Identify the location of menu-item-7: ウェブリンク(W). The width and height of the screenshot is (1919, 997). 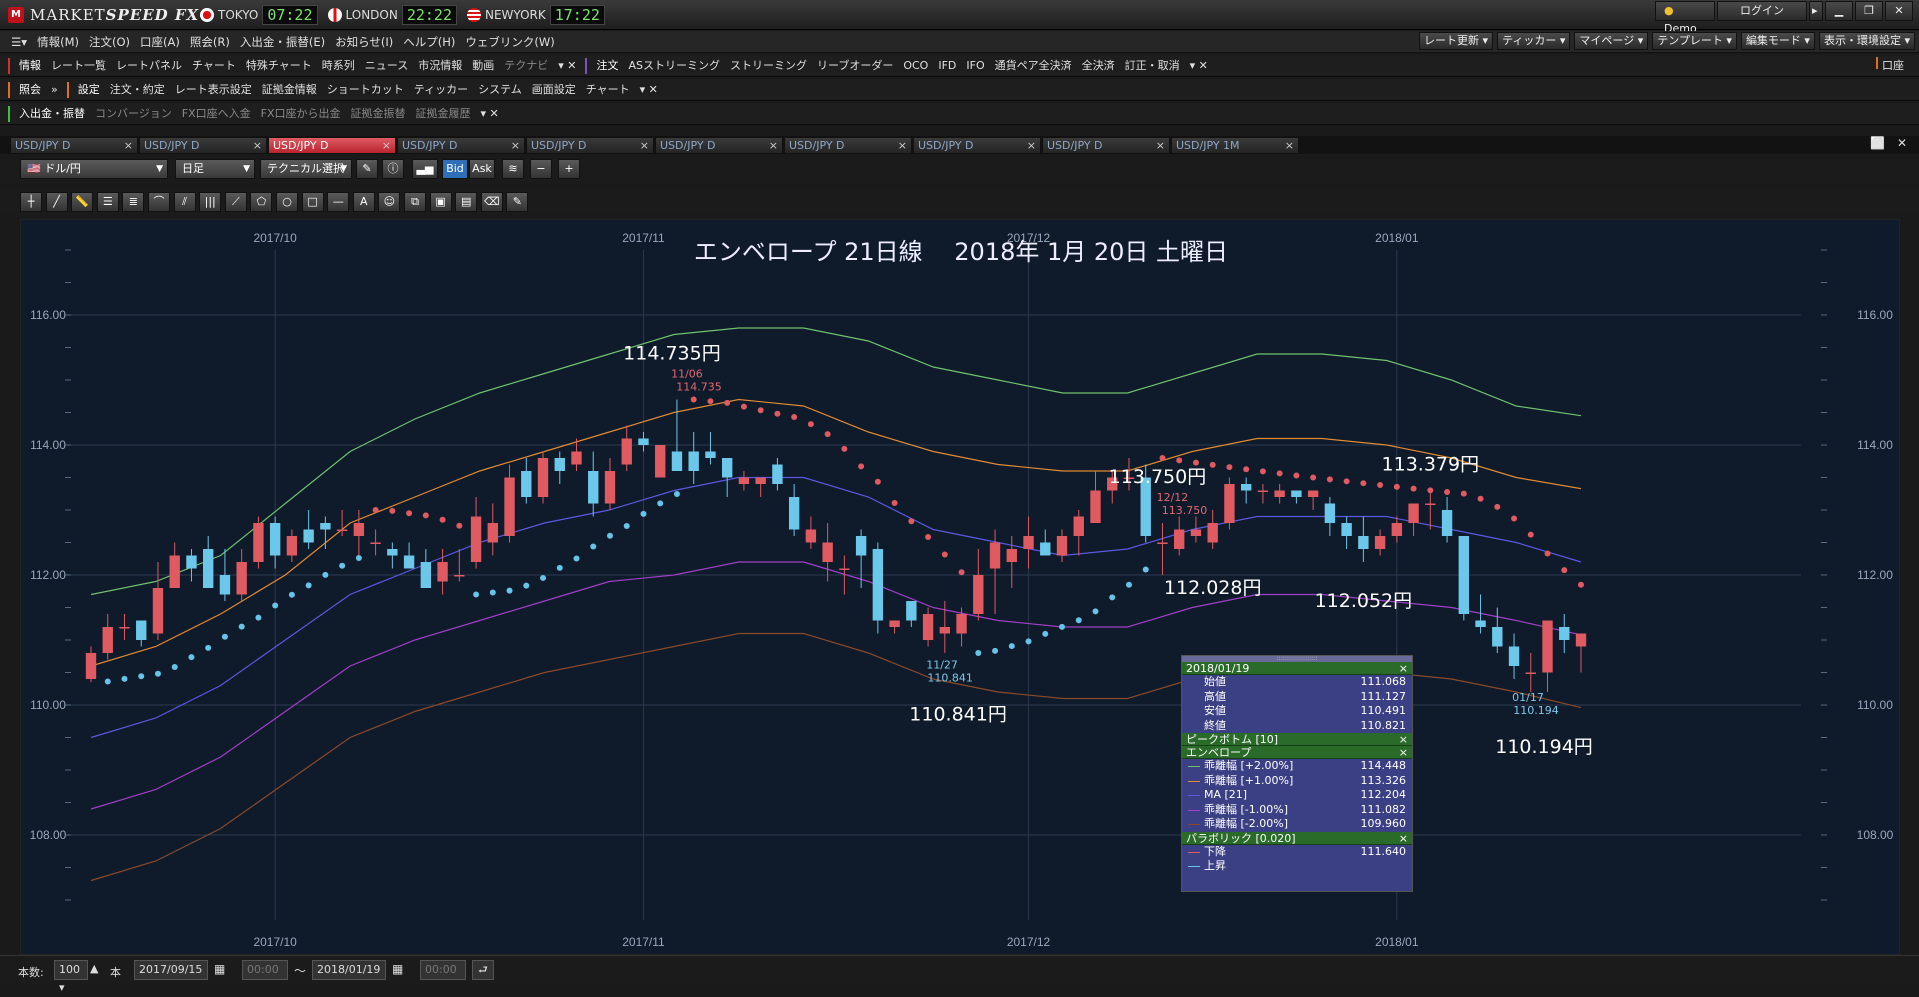
(509, 42).